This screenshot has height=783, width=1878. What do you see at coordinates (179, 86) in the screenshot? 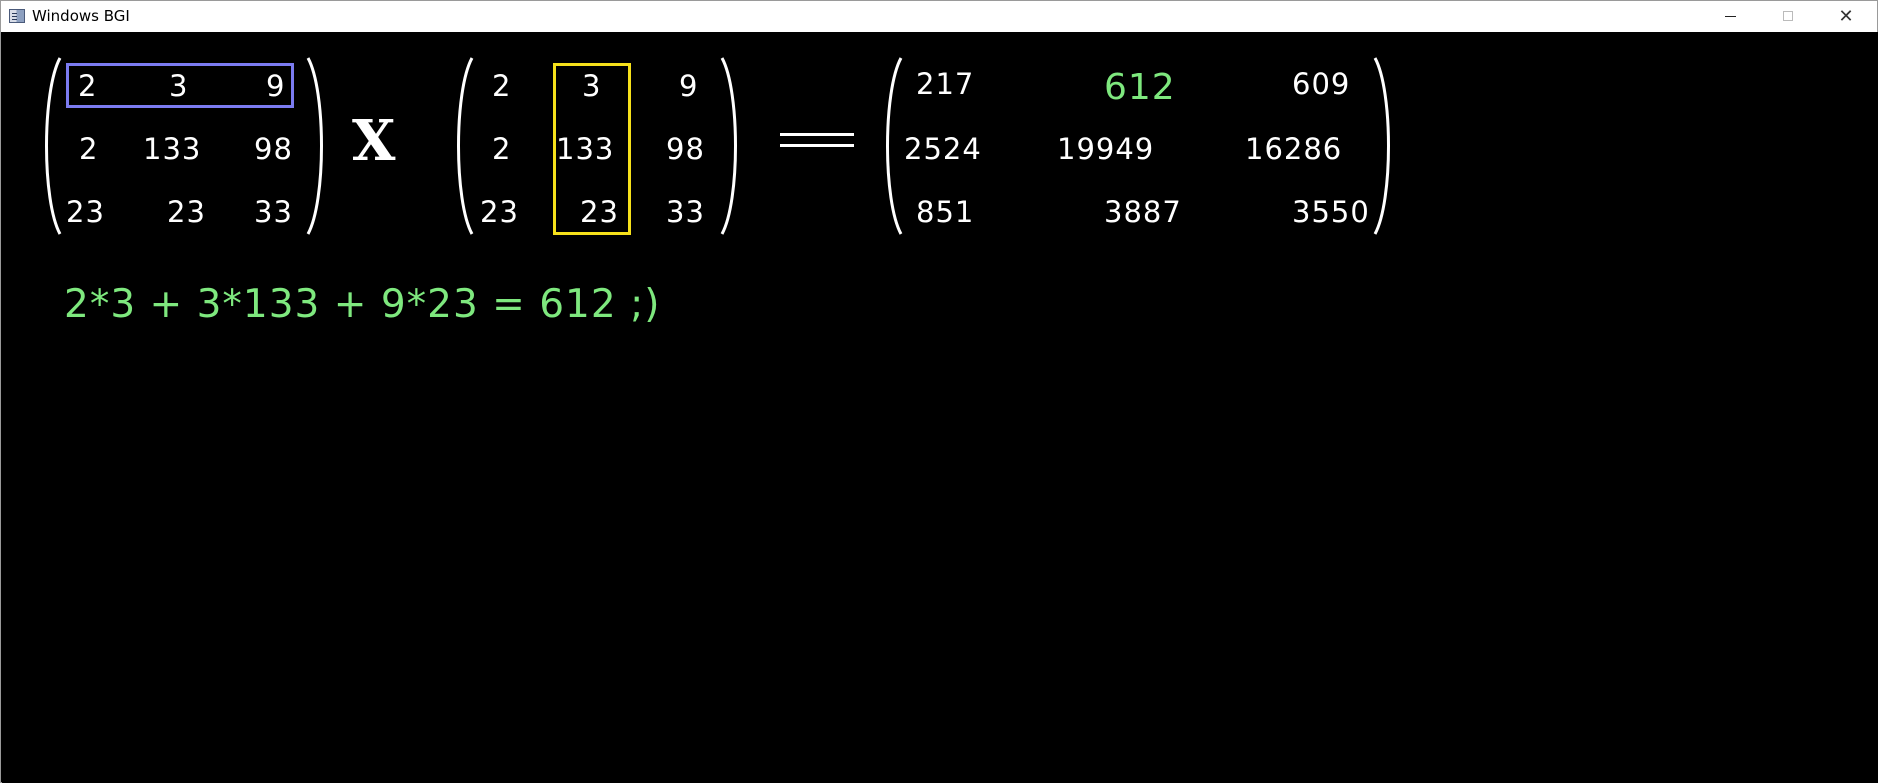
I see `matrix-a-cell: 3` at bounding box center [179, 86].